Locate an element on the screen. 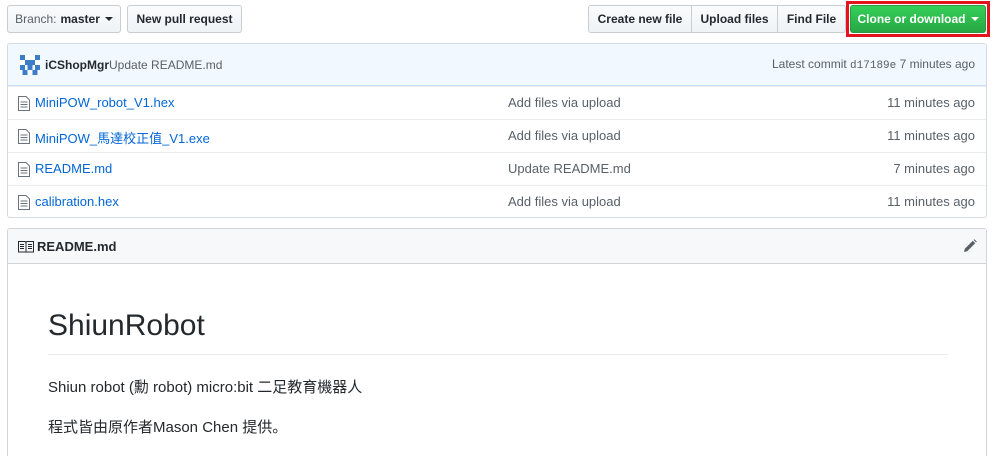 This screenshot has width=994, height=456. readme-filename: README.md is located at coordinates (77, 246).